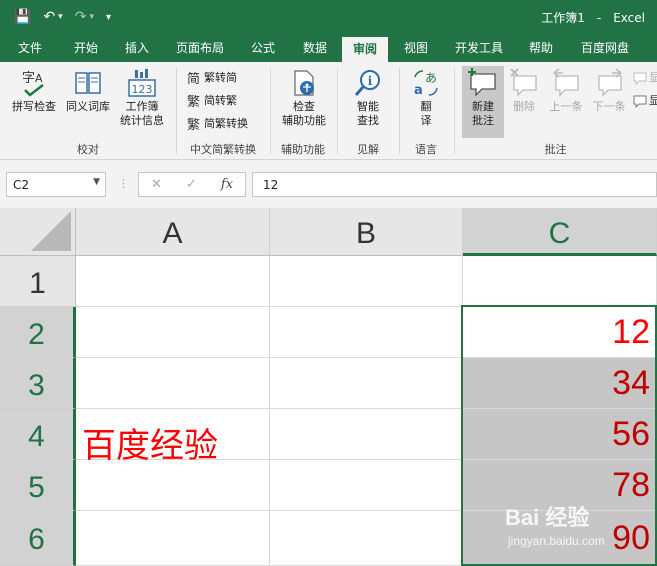  What do you see at coordinates (193, 124) in the screenshot?
I see `simp-trad-convert-icon: 繁` at bounding box center [193, 124].